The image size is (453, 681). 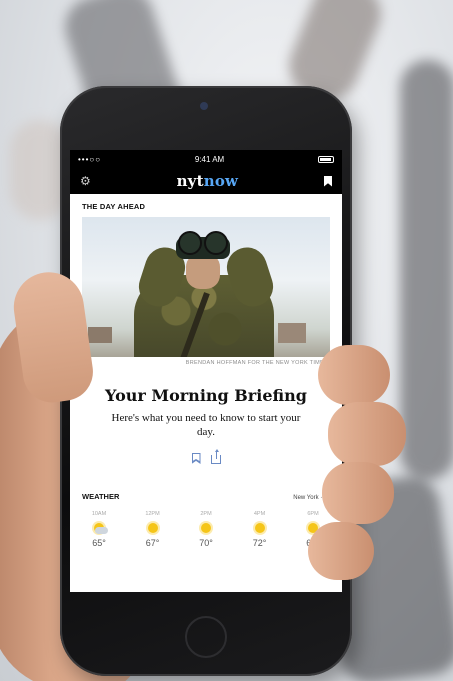 I want to click on article-actions, so click(x=206, y=456).